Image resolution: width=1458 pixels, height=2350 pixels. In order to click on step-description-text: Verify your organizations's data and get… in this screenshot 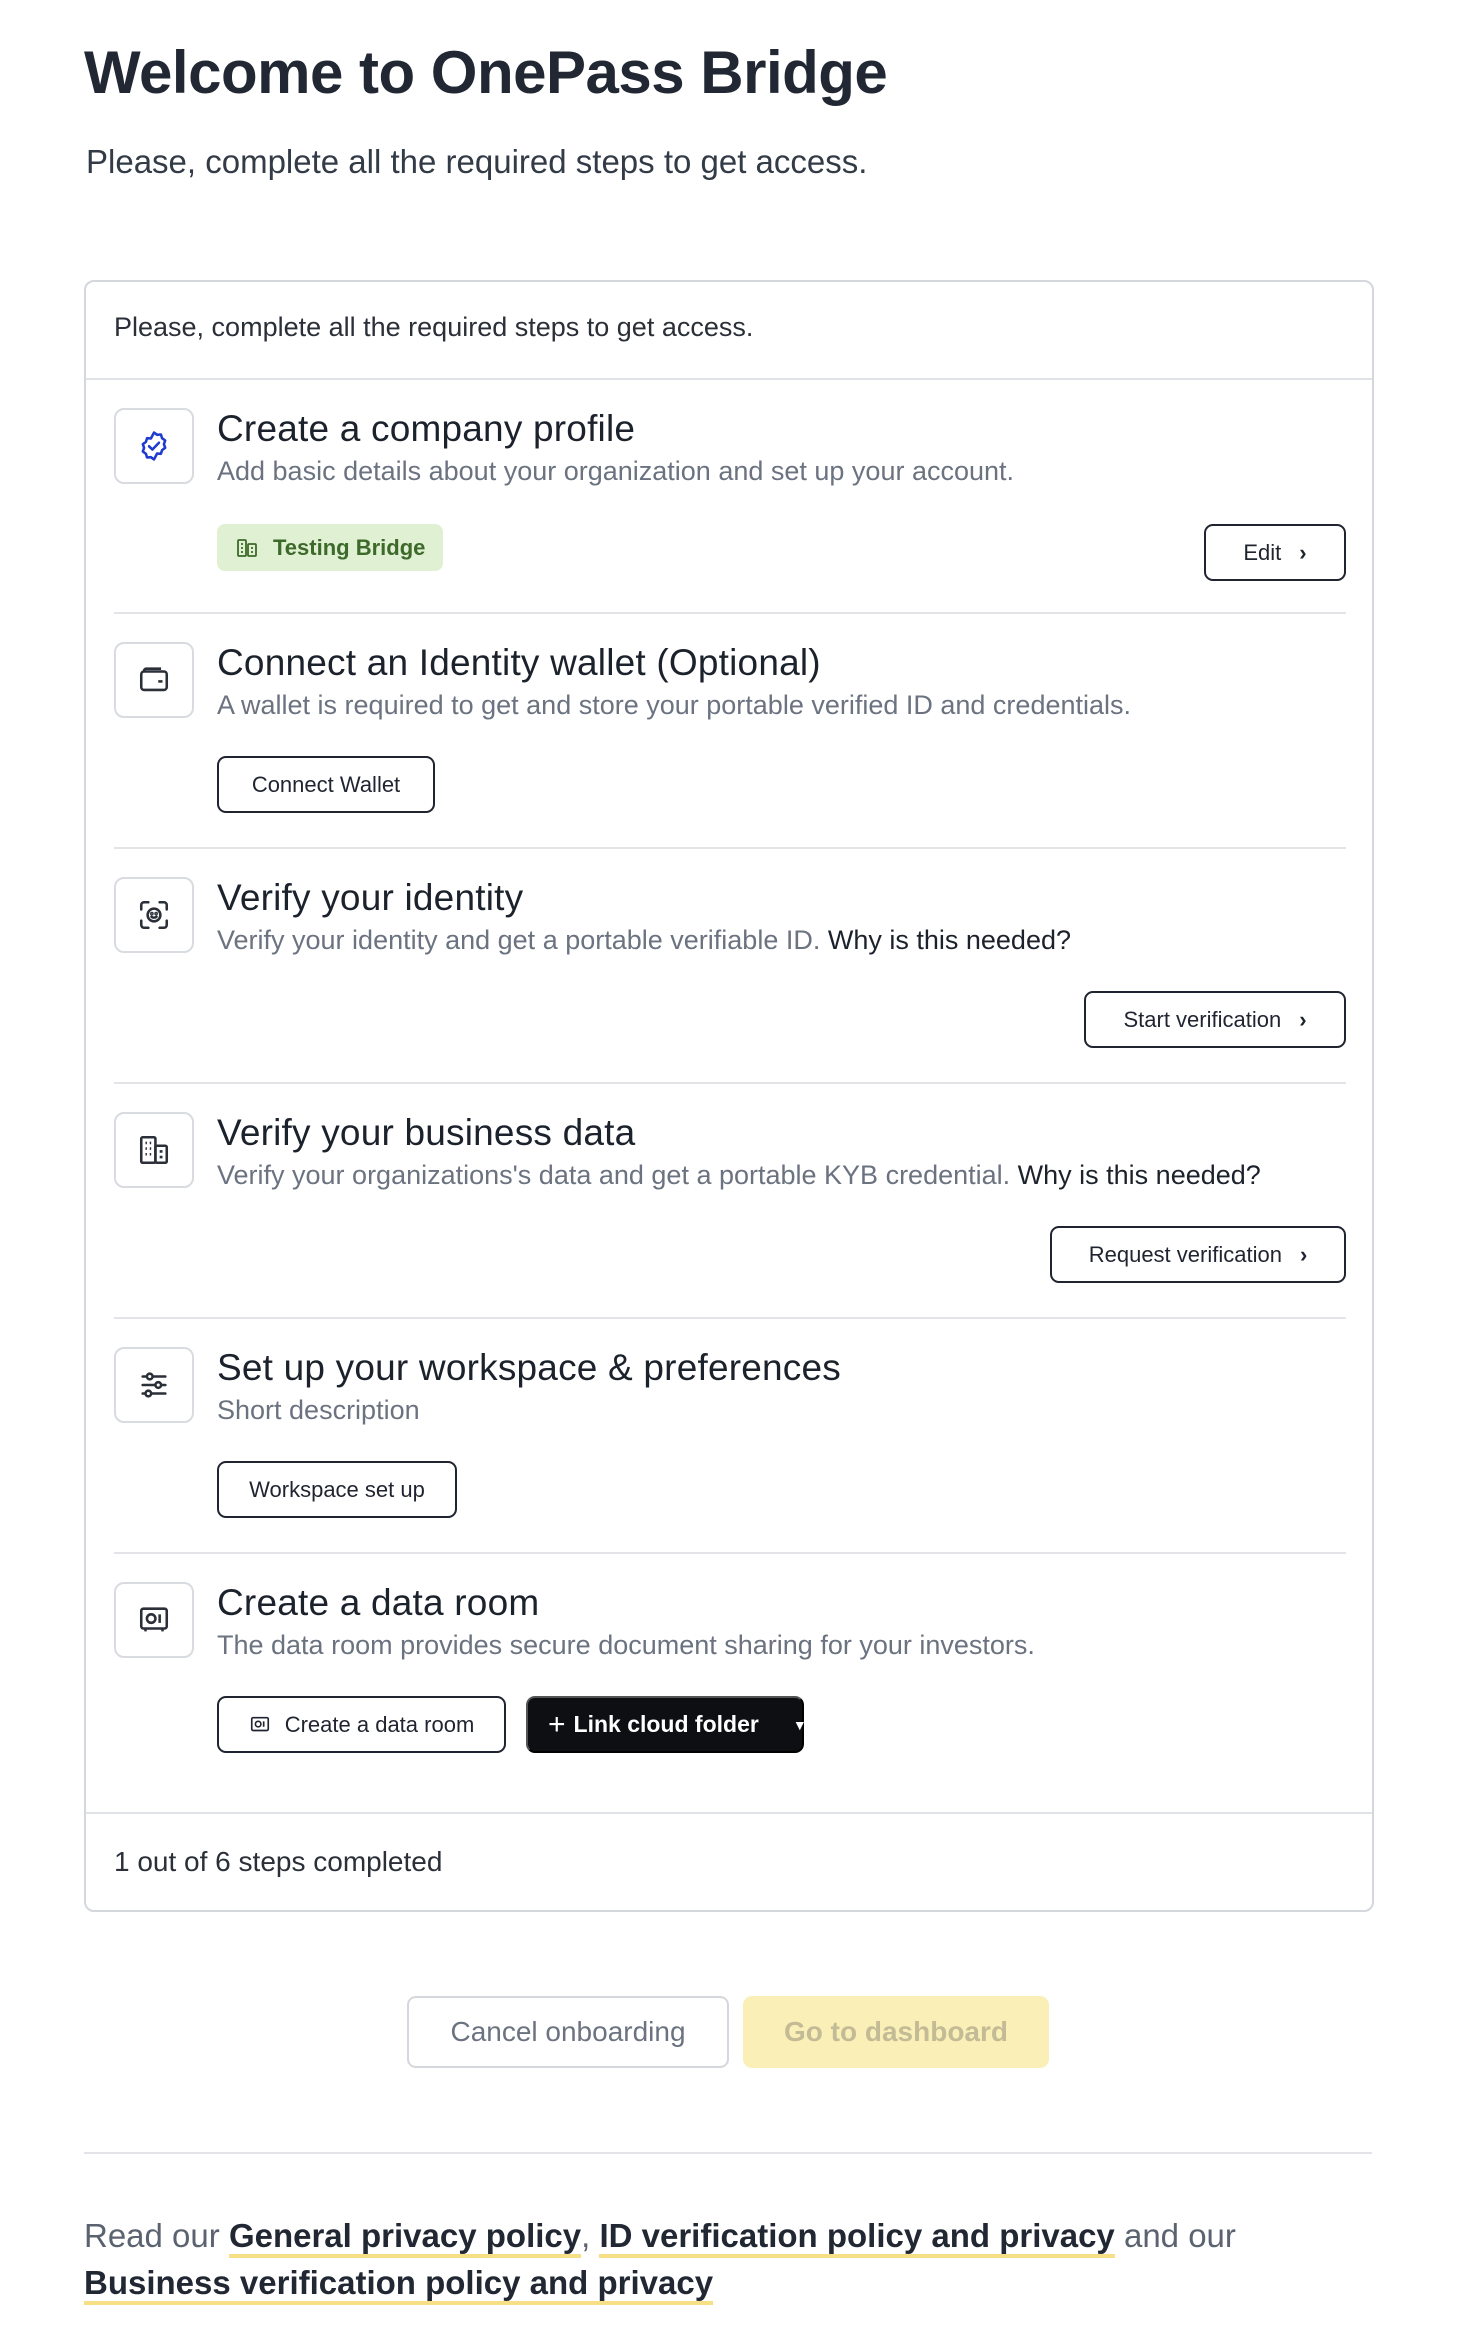, I will do `click(614, 1175)`.